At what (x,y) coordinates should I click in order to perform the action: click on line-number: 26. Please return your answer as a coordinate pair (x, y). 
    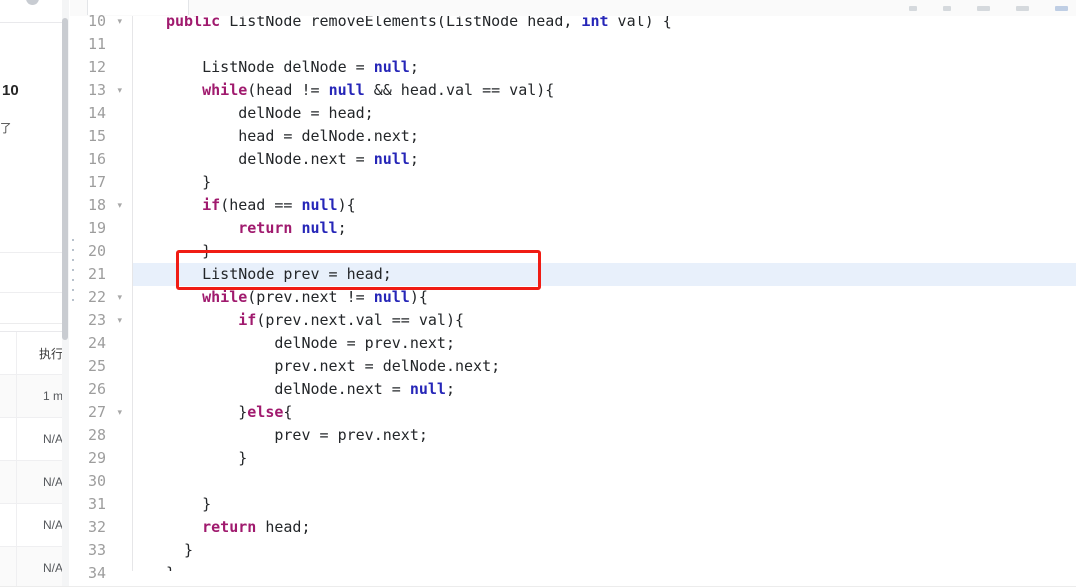
    Looking at the image, I should click on (97, 389).